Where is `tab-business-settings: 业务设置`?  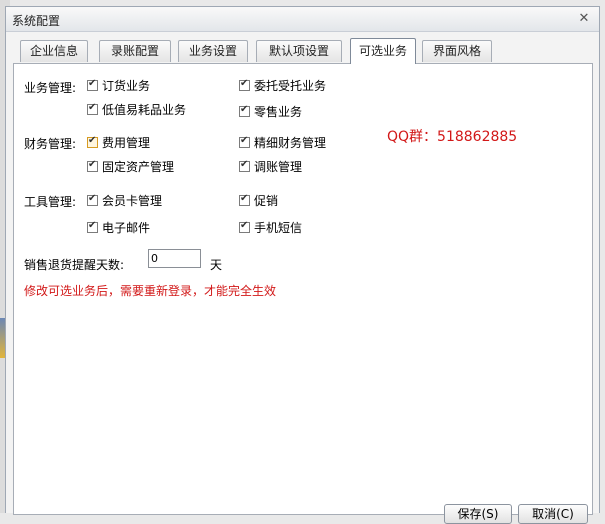 tab-business-settings: 业务设置 is located at coordinates (213, 51).